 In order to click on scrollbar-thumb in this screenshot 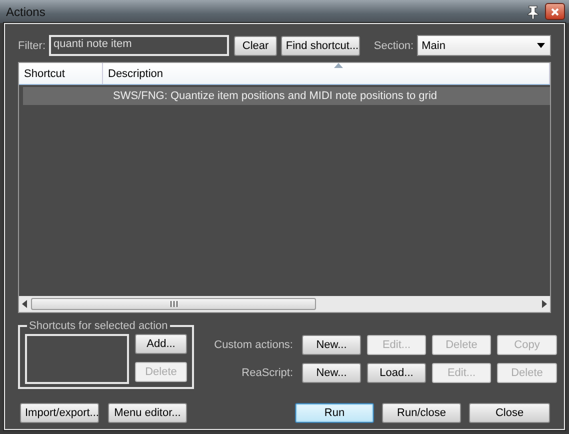, I will do `click(173, 304)`.